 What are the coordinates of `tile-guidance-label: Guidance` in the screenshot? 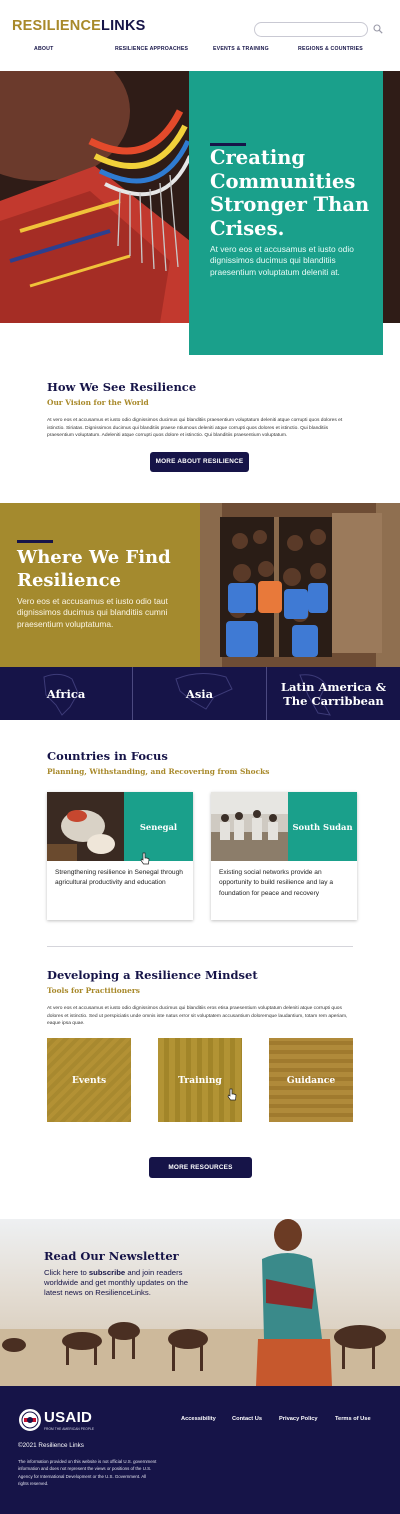 It's located at (311, 1080).